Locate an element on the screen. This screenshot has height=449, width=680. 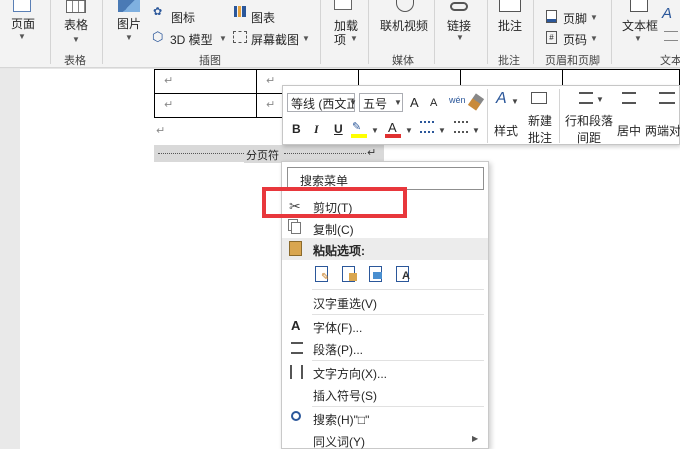
wordart-icon: A is located at coordinates (667, 13).